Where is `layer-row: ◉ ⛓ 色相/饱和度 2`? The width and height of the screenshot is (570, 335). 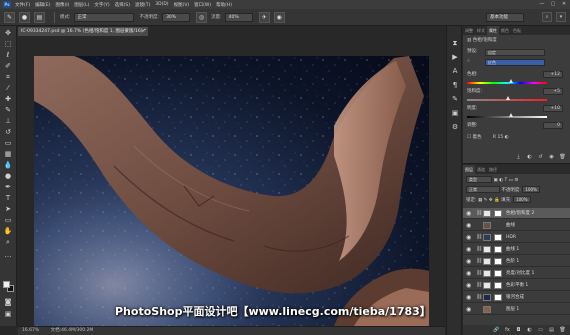 layer-row: ◉ ⛓ 色相/饱和度 2 is located at coordinates (516, 213).